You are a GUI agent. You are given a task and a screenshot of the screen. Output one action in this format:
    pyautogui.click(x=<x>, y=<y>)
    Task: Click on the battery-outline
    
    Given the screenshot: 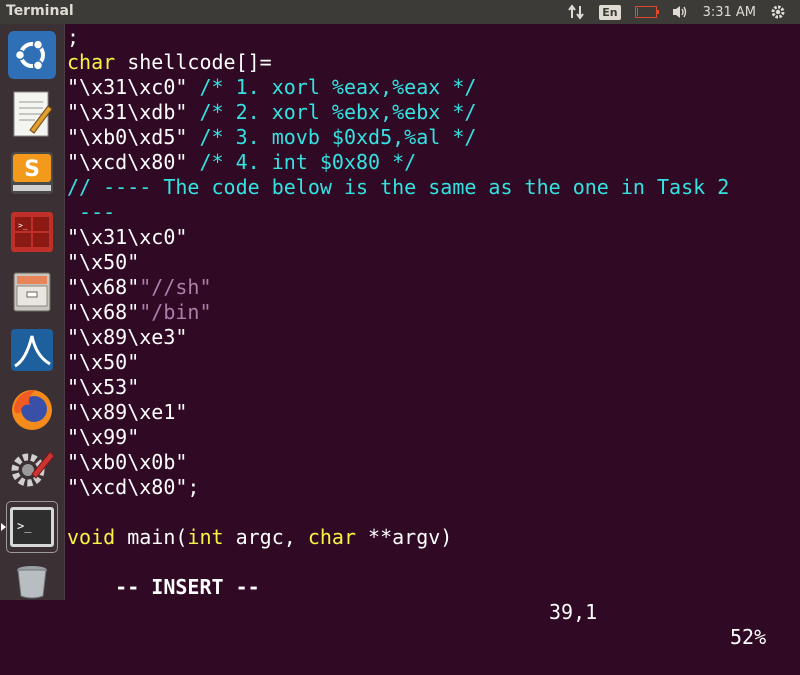 What is the action you would take?
    pyautogui.click(x=646, y=12)
    